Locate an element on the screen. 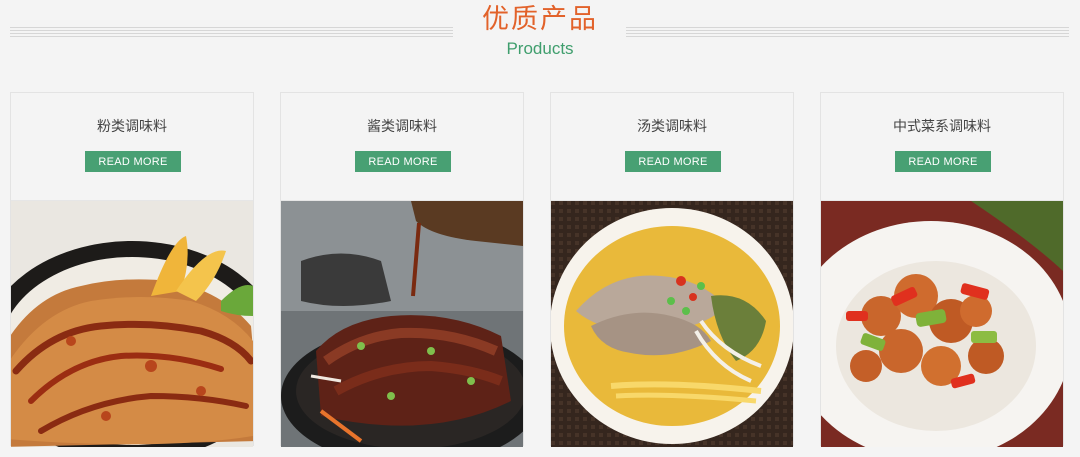  product-title: 汤类调味料 is located at coordinates (672, 127).